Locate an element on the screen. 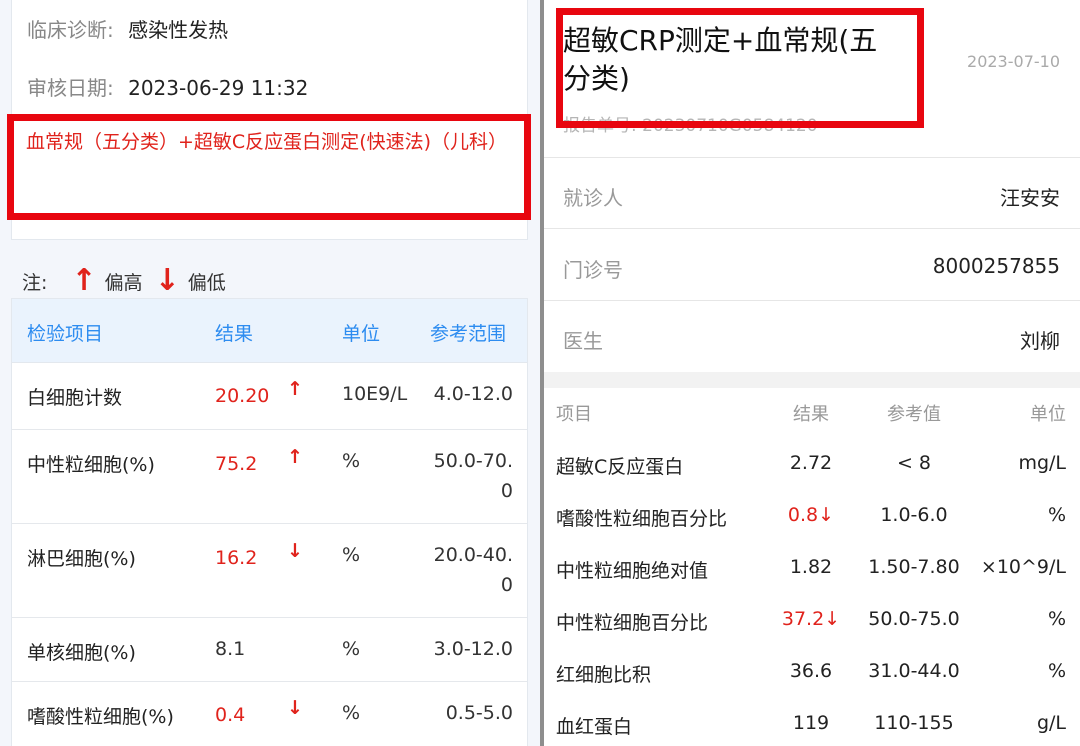 The height and width of the screenshot is (746, 1080). row-ref: 3.0-12.0 is located at coordinates (473, 649).